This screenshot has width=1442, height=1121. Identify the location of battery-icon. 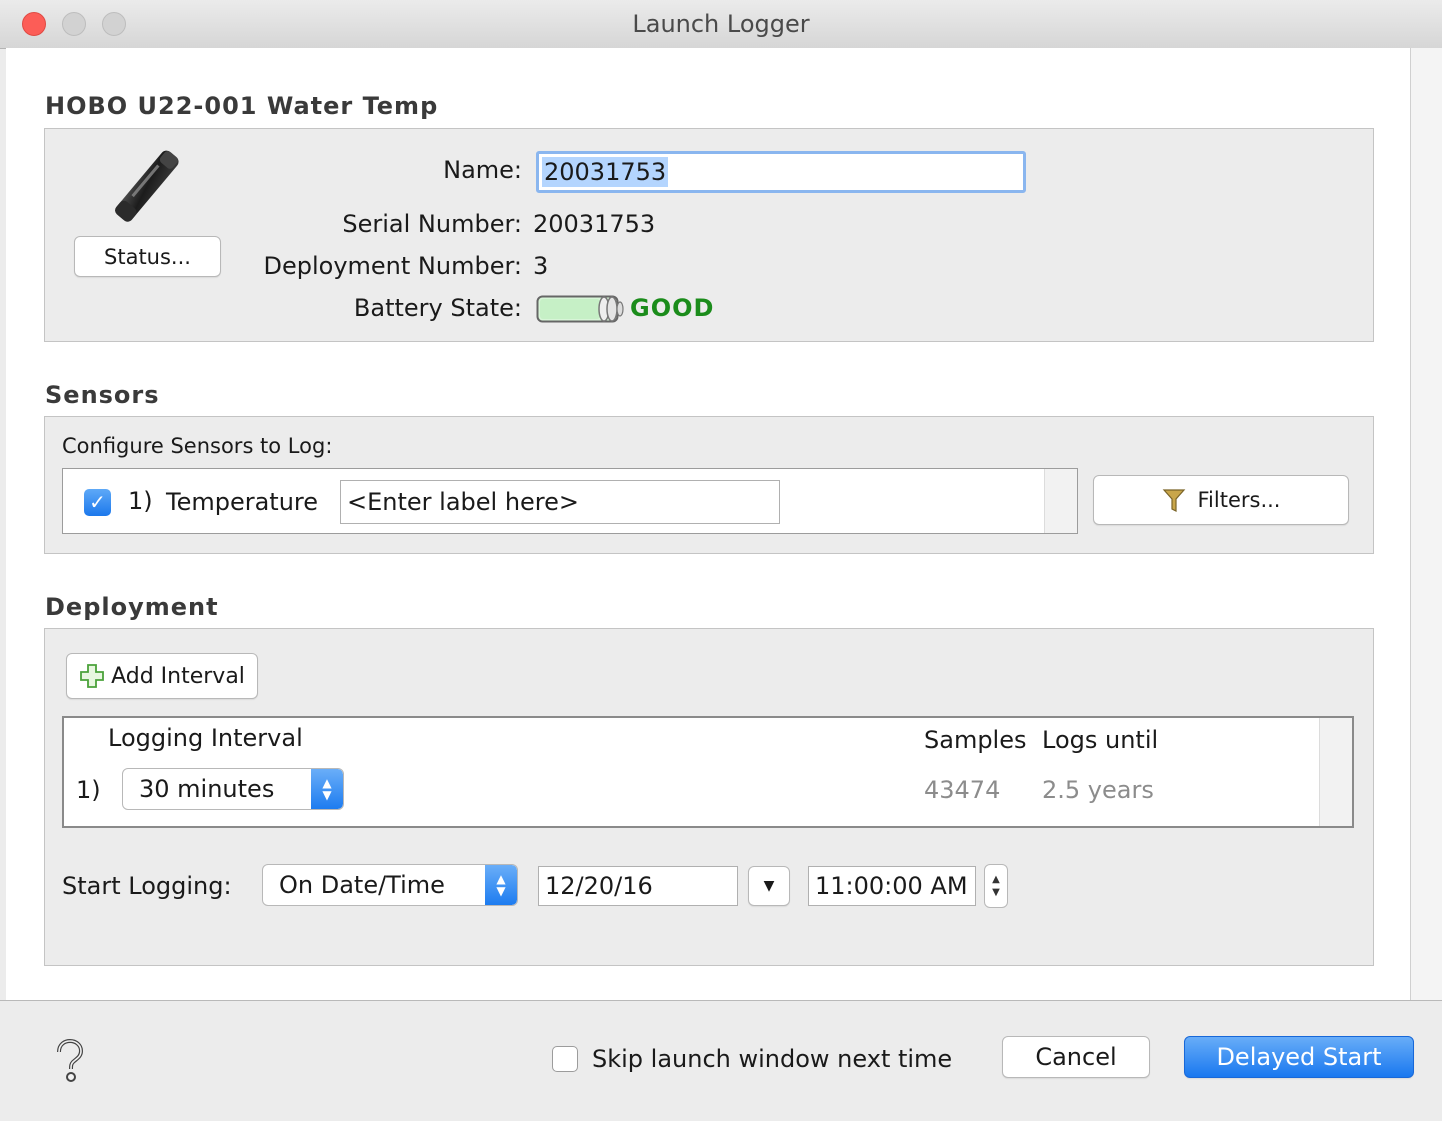
(580, 309).